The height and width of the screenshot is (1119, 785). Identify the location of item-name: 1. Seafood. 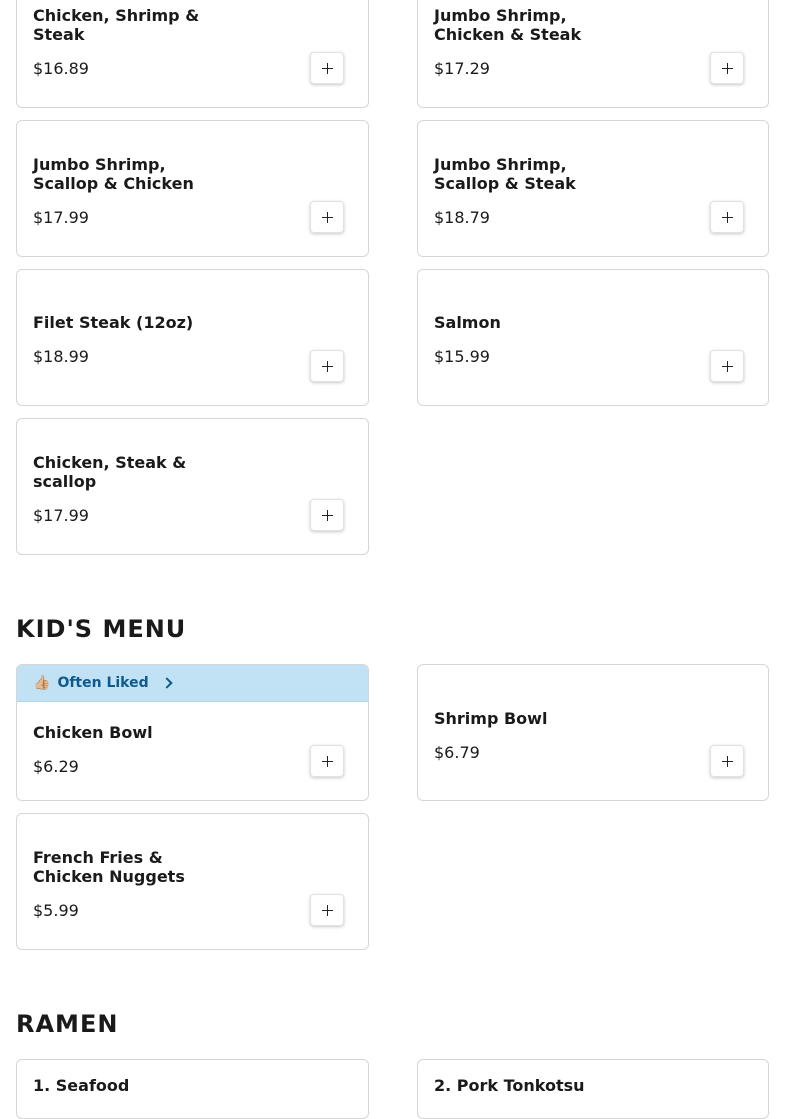
(81, 1085).